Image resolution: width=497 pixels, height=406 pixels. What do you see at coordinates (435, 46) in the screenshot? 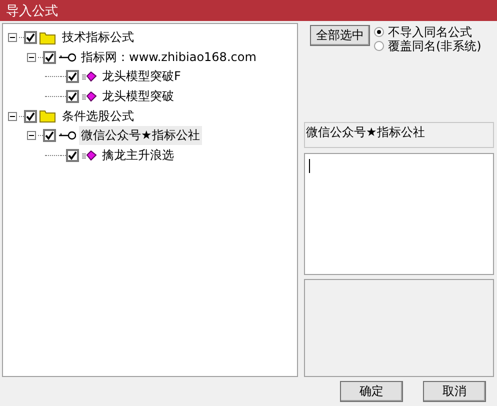
I see `radio-label: 覆盖同名(非系统)` at bounding box center [435, 46].